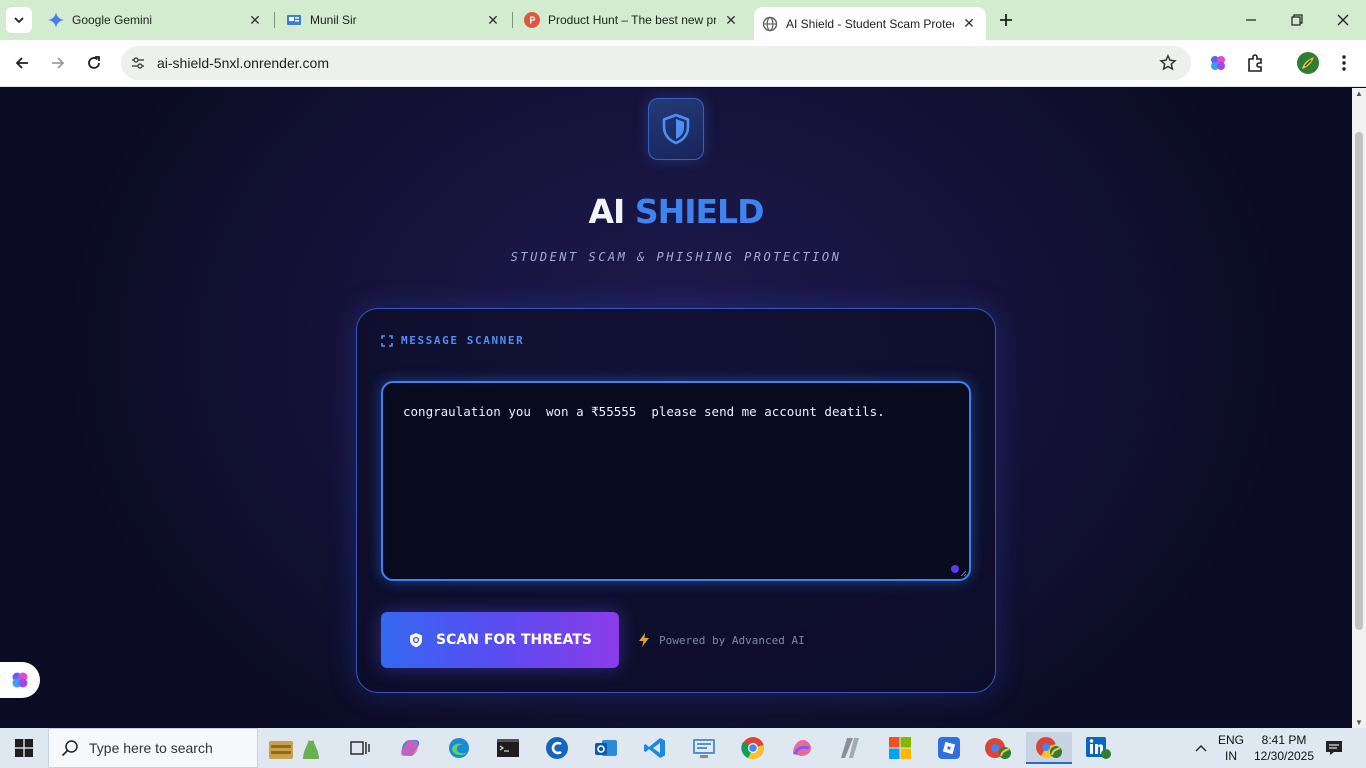 This screenshot has height=768, width=1366. I want to click on tab-search-button, so click(19, 20).